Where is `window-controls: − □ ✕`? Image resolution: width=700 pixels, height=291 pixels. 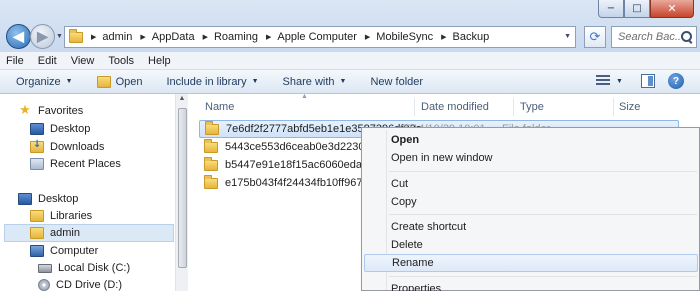 window-controls: − □ ✕ is located at coordinates (646, 9).